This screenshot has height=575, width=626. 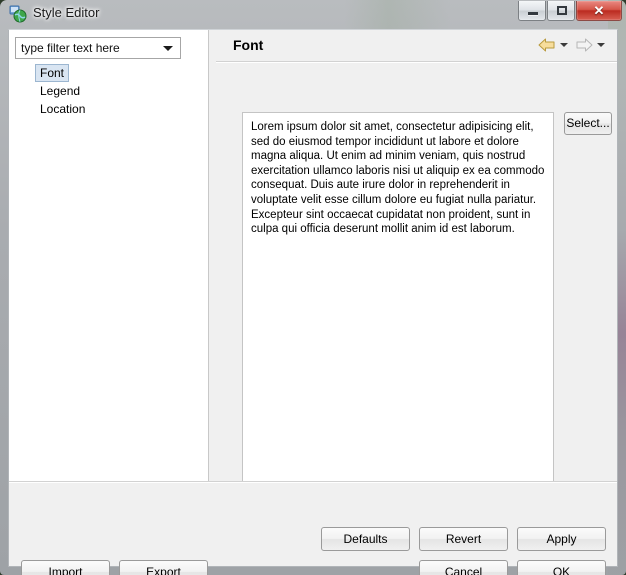 I want to click on history-navigation, so click(x=573, y=45).